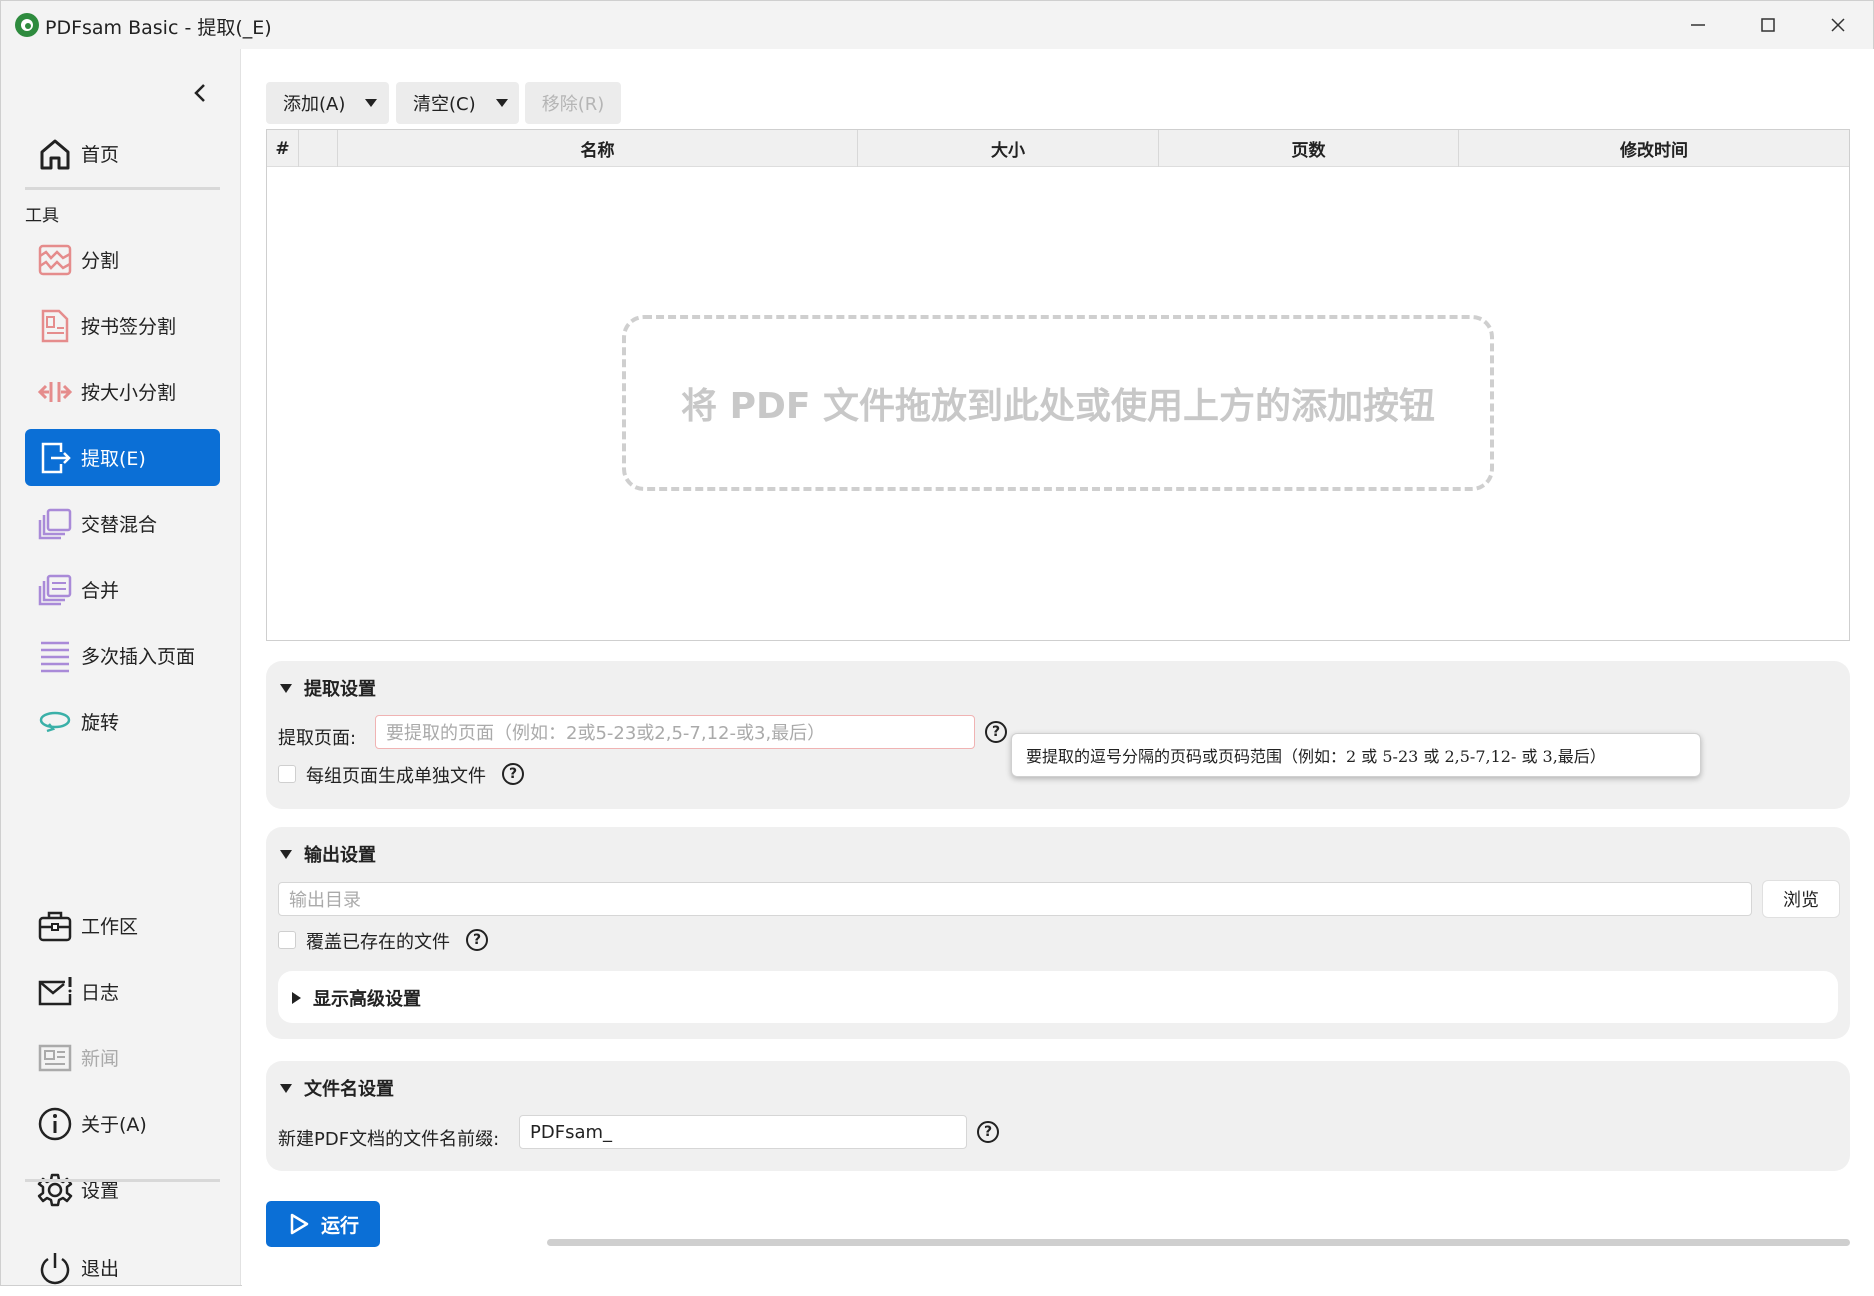  Describe the element at coordinates (55, 926) in the screenshot. I see `workspace-icon` at that location.